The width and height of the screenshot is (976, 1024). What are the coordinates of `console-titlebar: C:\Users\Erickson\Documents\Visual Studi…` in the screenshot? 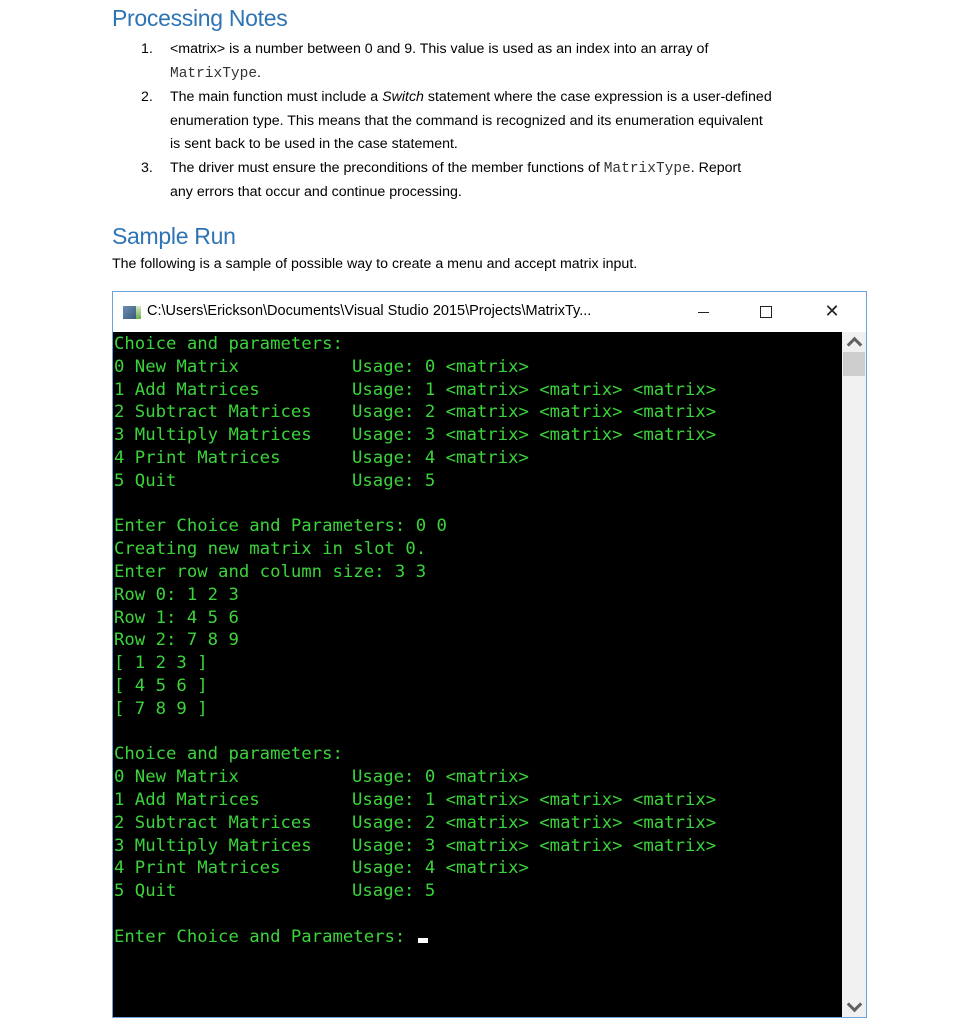 It's located at (489, 312).